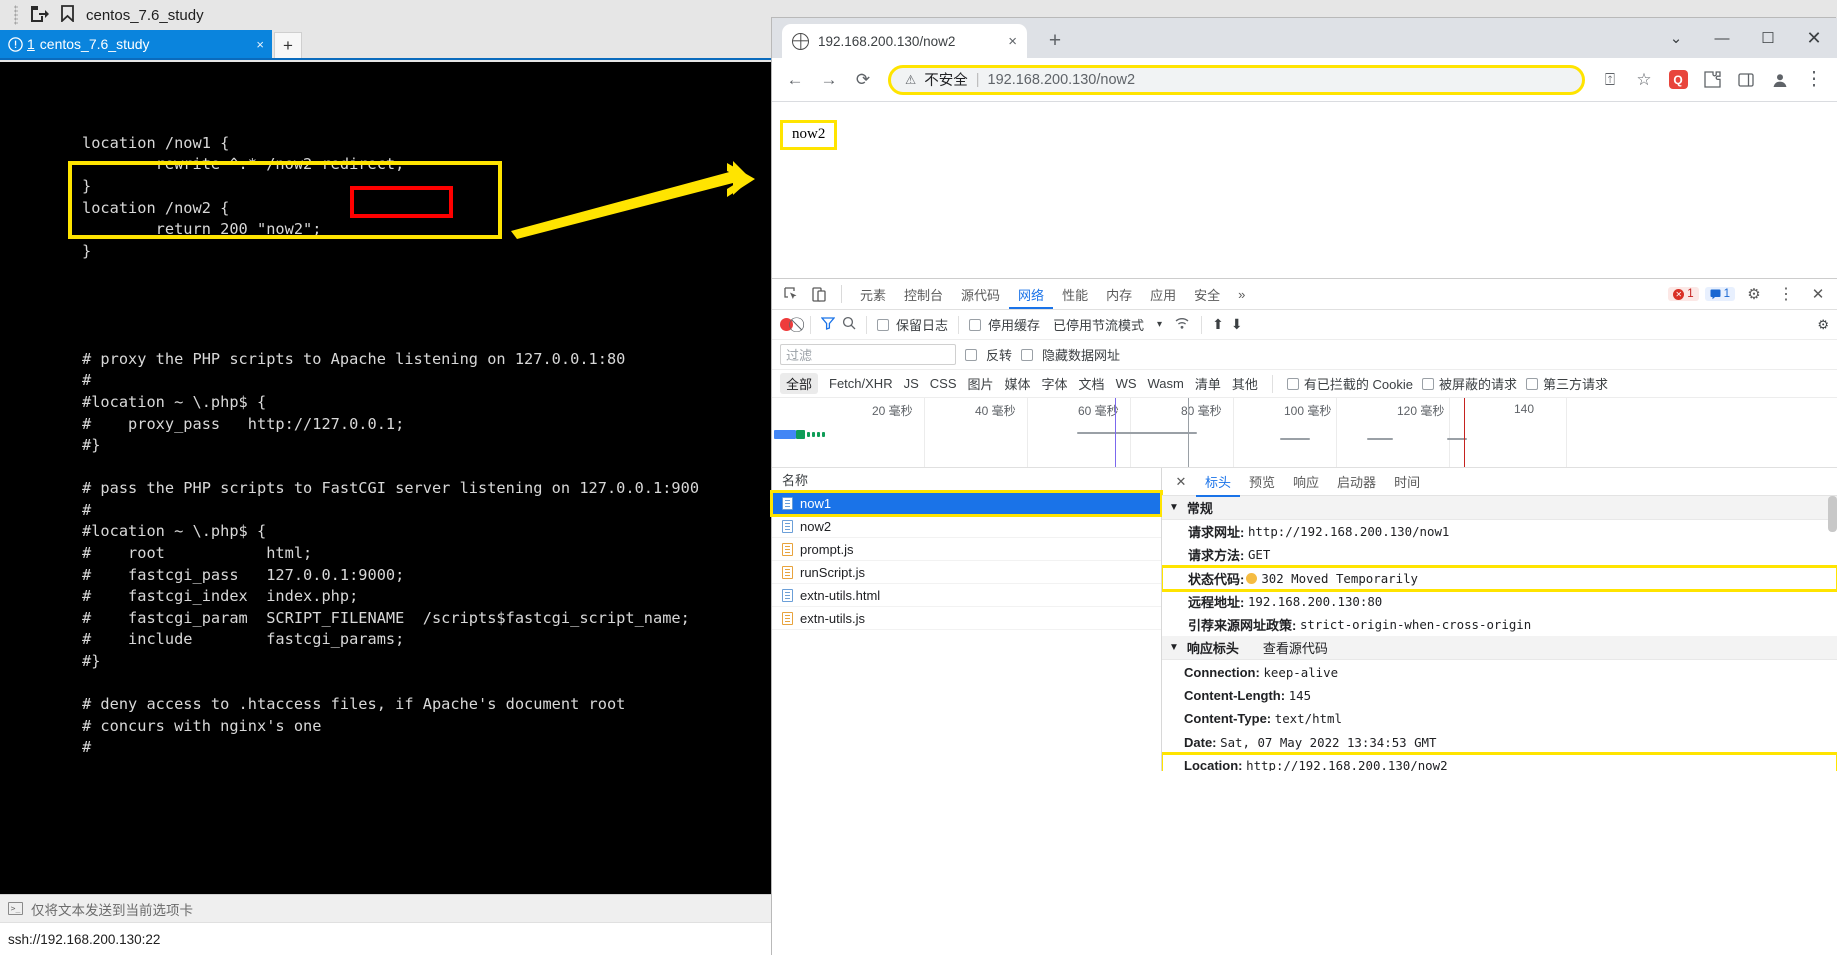  Describe the element at coordinates (849, 324) in the screenshot. I see `search-icon` at that location.